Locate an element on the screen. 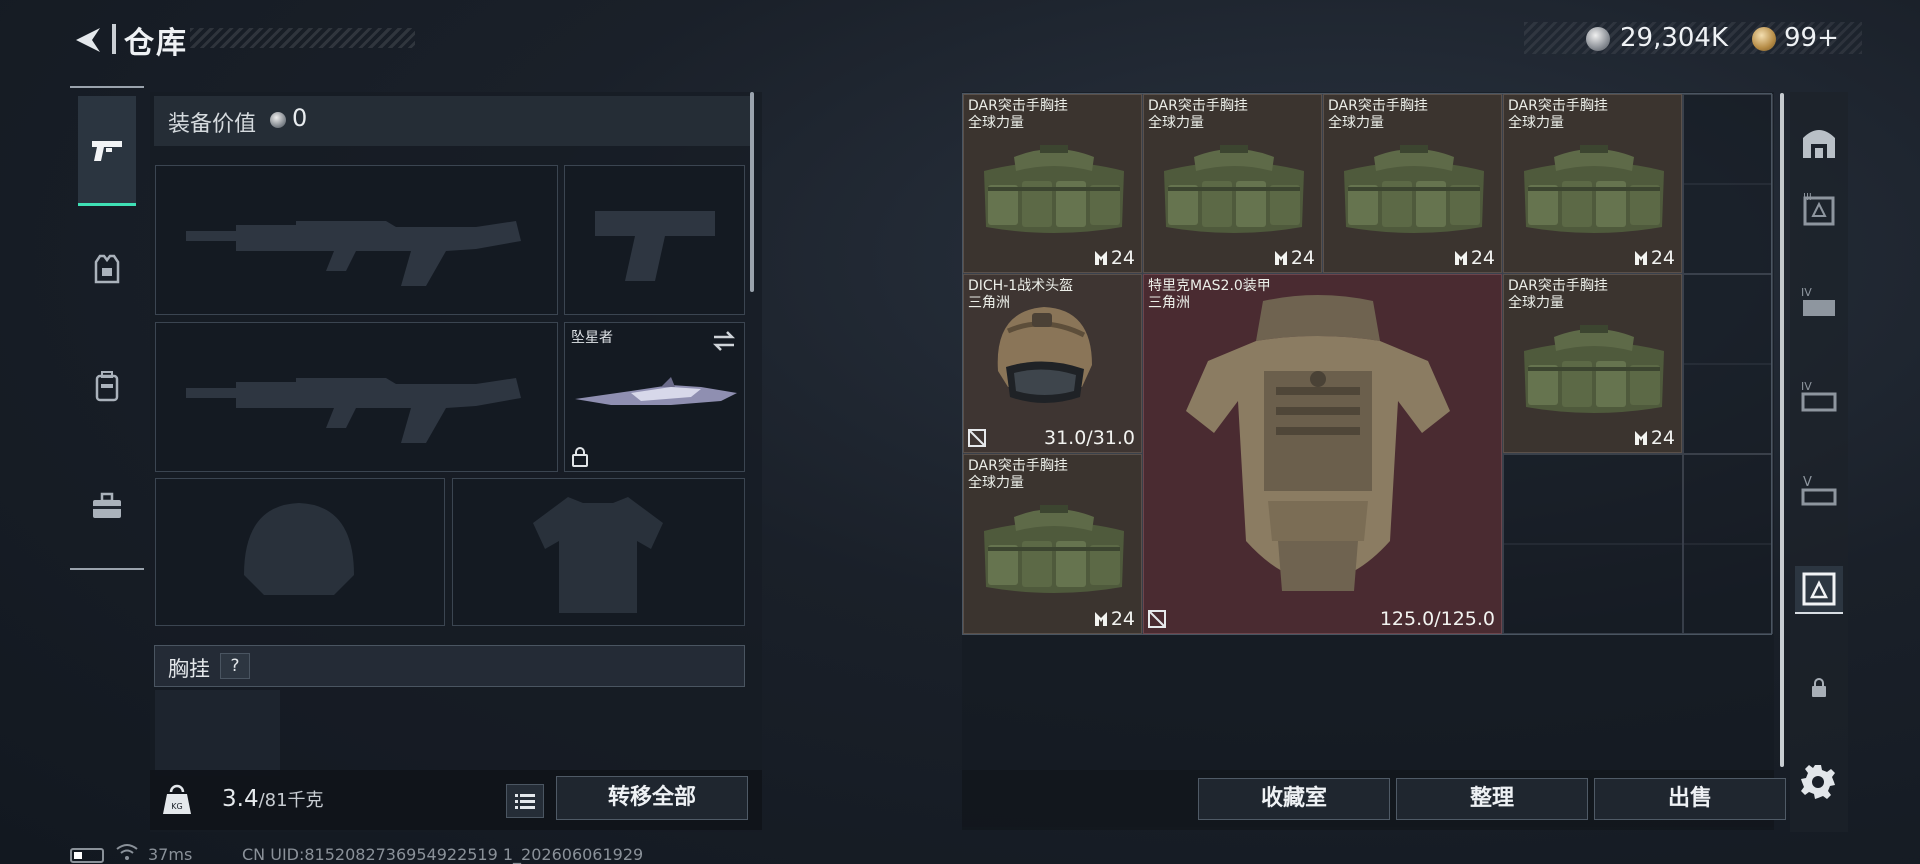  battery-icon is located at coordinates (87, 855).